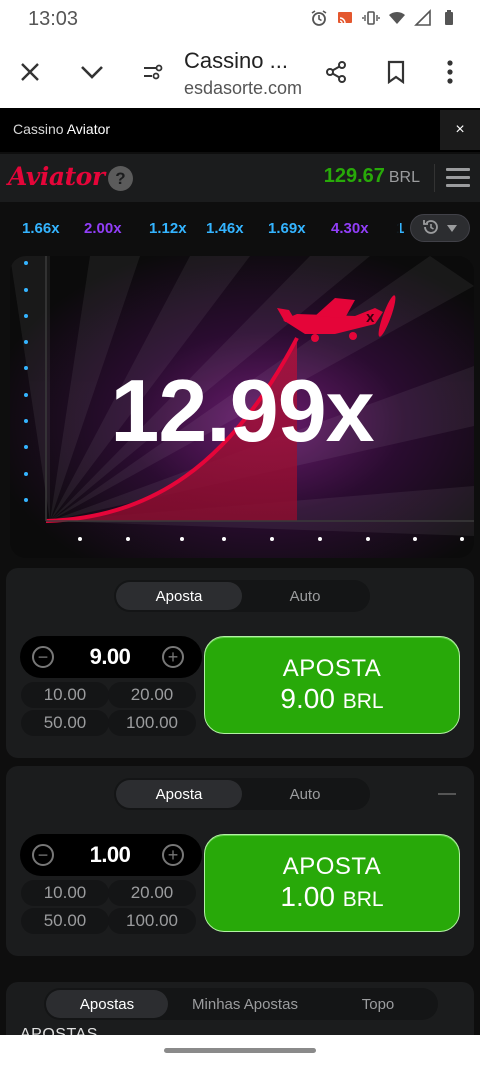 The width and height of the screenshot is (480, 1066). What do you see at coordinates (225, 228) in the screenshot?
I see `history-item: 1.46x` at bounding box center [225, 228].